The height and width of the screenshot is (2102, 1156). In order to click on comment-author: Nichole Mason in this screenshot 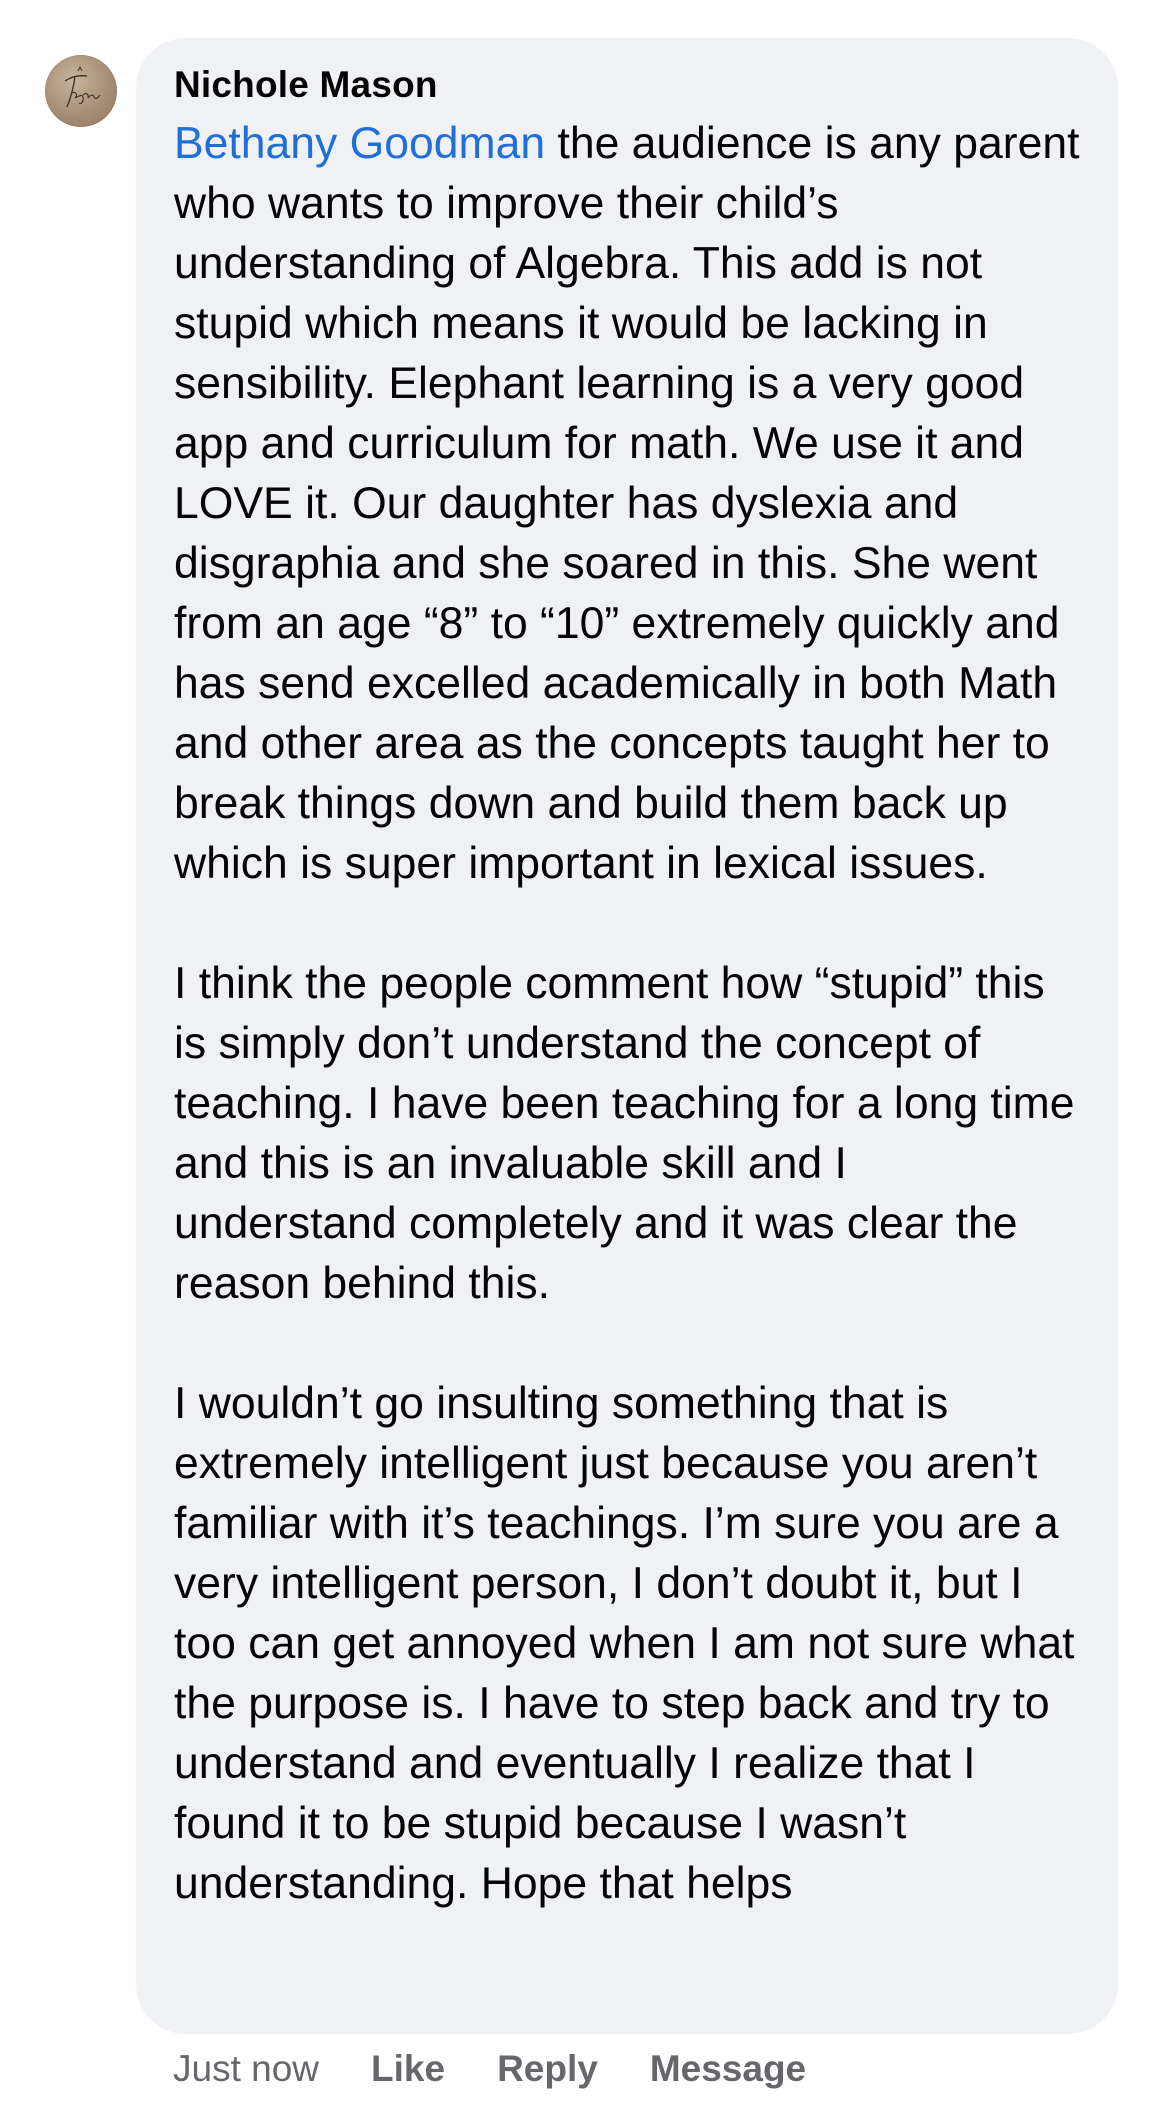, I will do `click(627, 85)`.